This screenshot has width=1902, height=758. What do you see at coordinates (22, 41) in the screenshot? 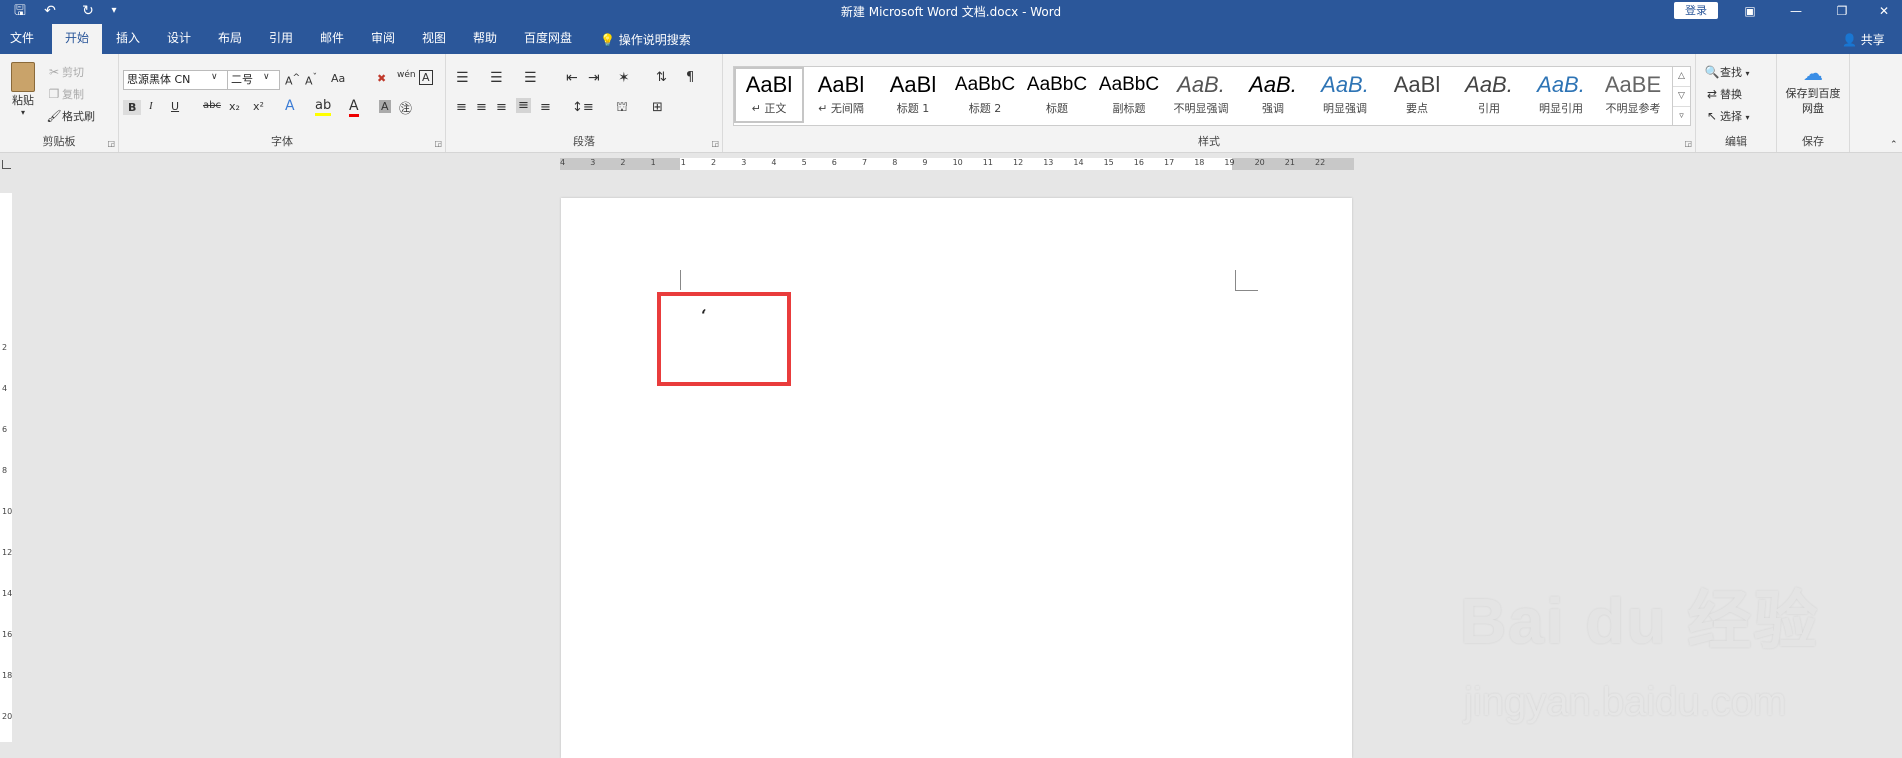
I see `tab-file: 文件` at bounding box center [22, 41].